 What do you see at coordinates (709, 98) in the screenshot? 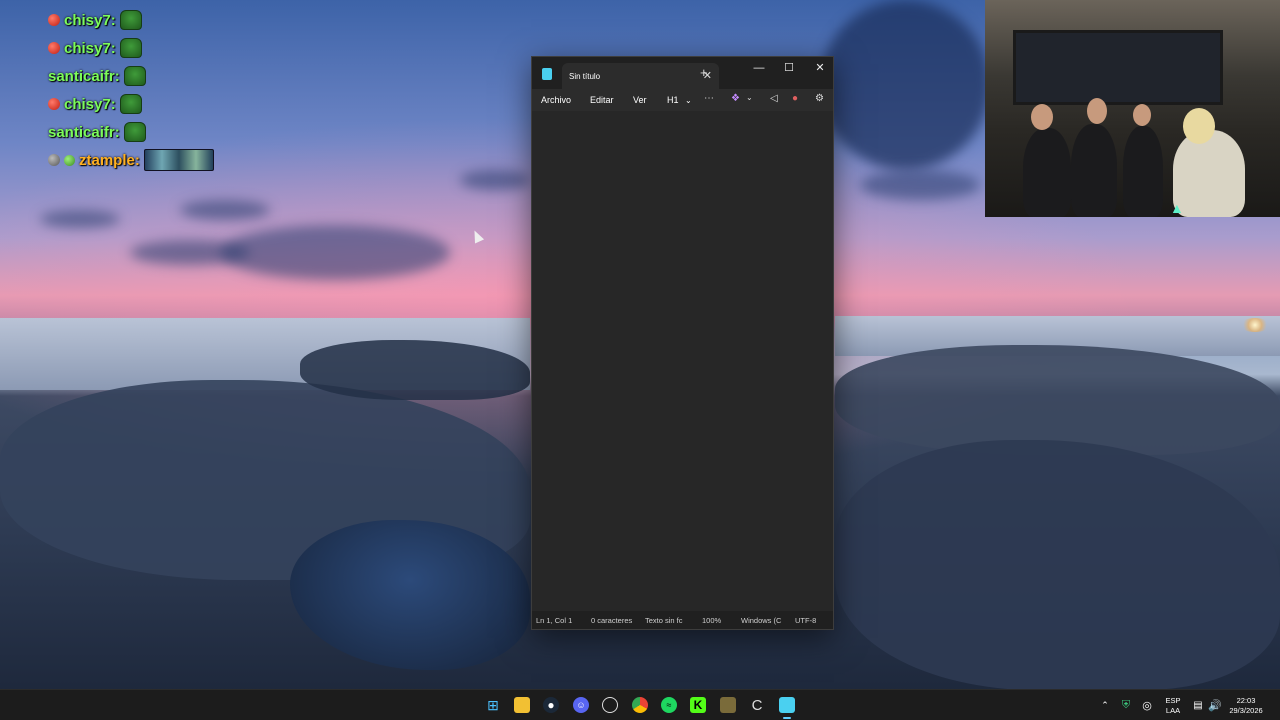
I see `more-options-icon: ⋯` at bounding box center [709, 98].